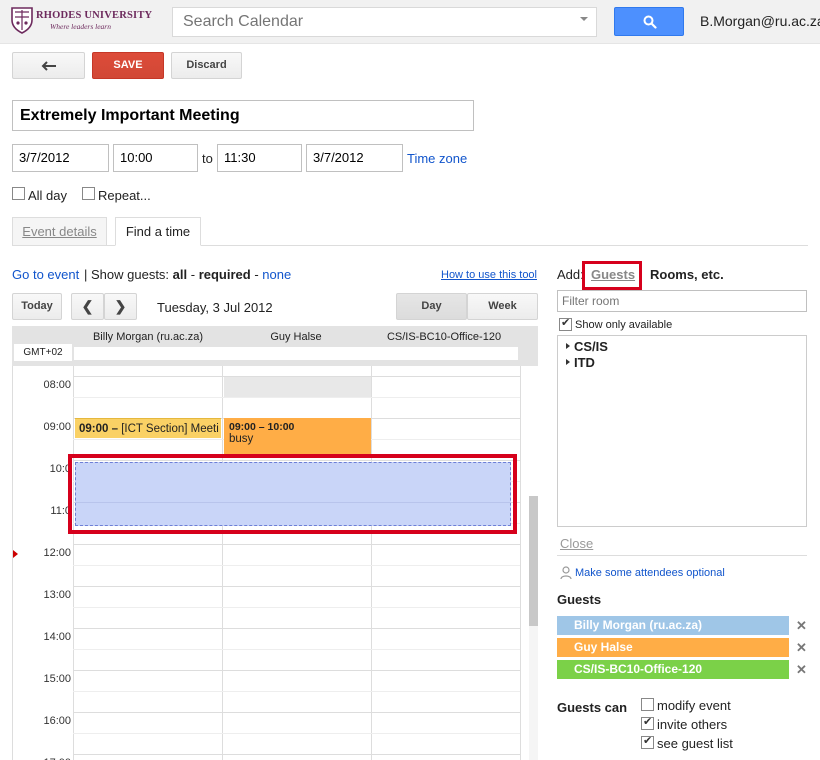 Image resolution: width=820 pixels, height=760 pixels. I want to click on add-rooms-tab: Rooms, etc., so click(687, 274).